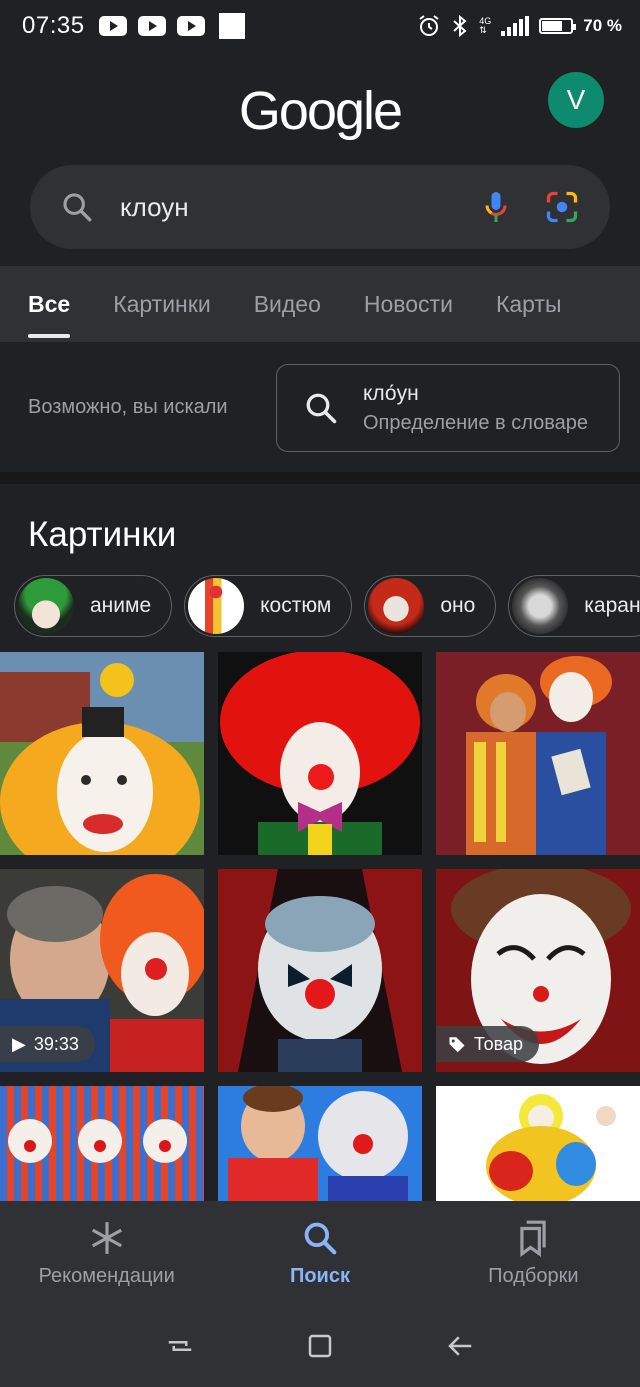  Describe the element at coordinates (180, 1346) in the screenshot. I see `recent-apps-icon` at that location.